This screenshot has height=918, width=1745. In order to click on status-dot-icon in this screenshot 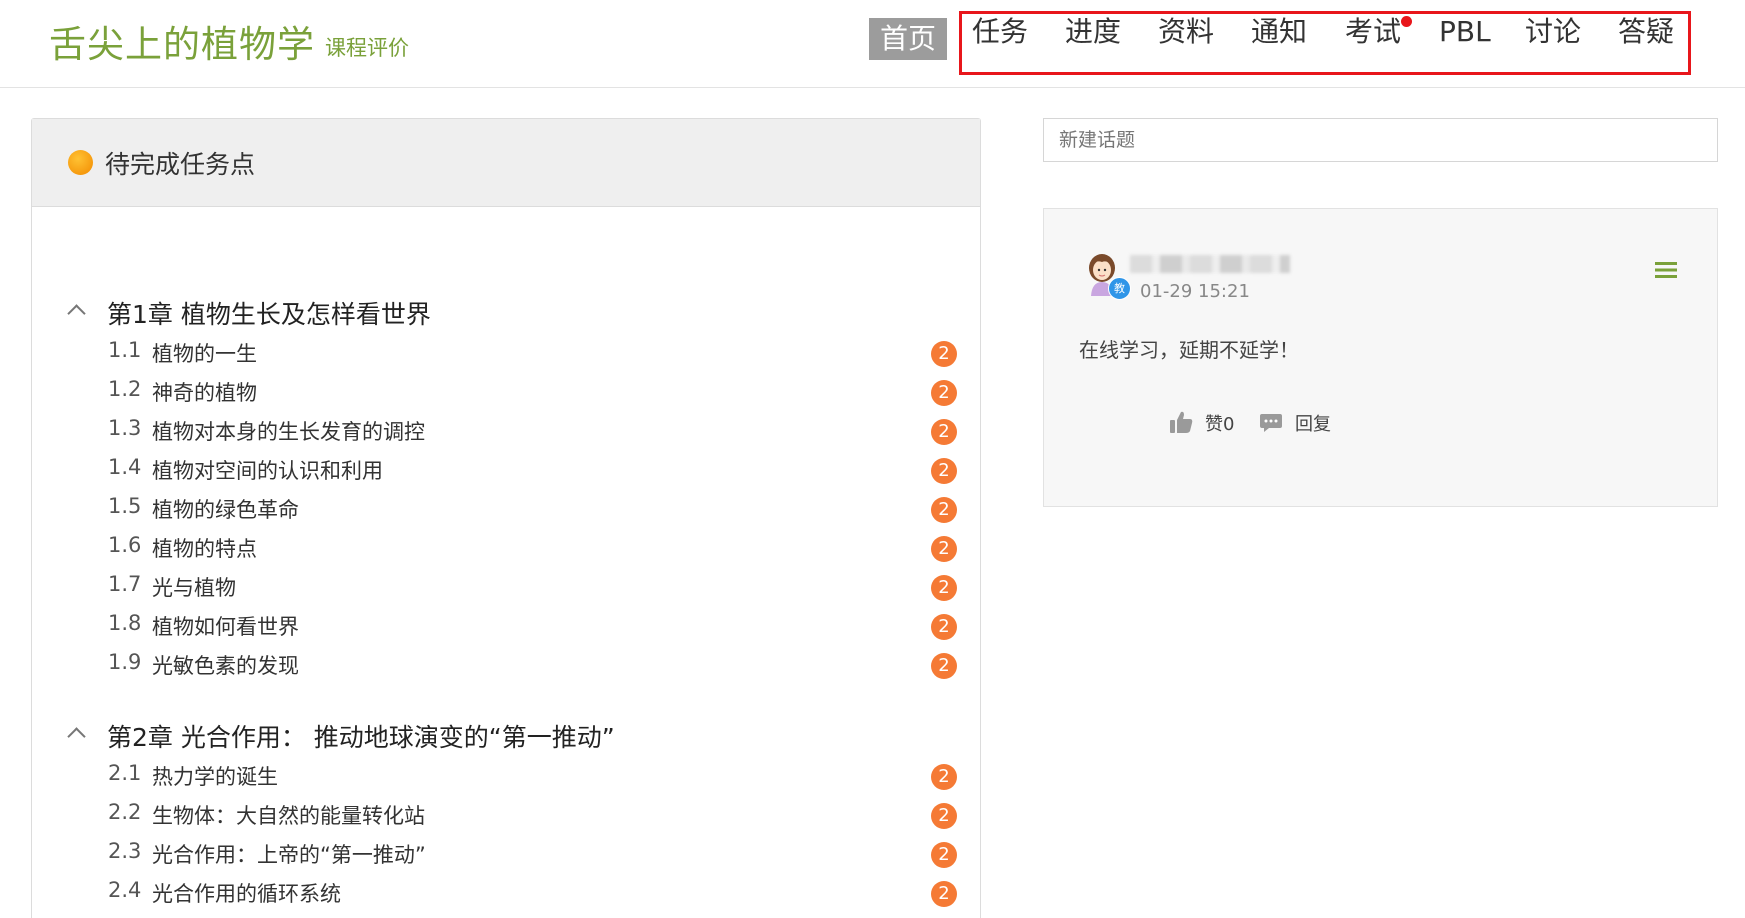, I will do `click(80, 162)`.